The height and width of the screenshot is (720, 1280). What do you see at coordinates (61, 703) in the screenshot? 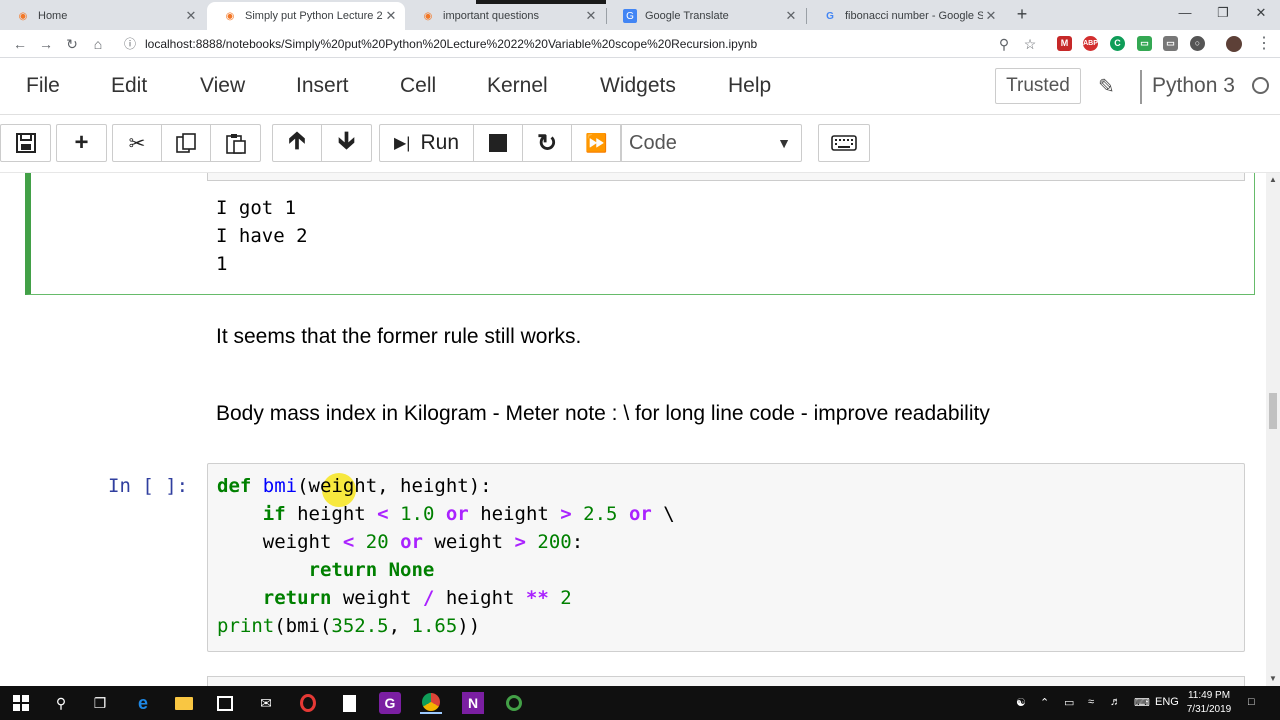
I see `search-icon: ⚲` at bounding box center [61, 703].